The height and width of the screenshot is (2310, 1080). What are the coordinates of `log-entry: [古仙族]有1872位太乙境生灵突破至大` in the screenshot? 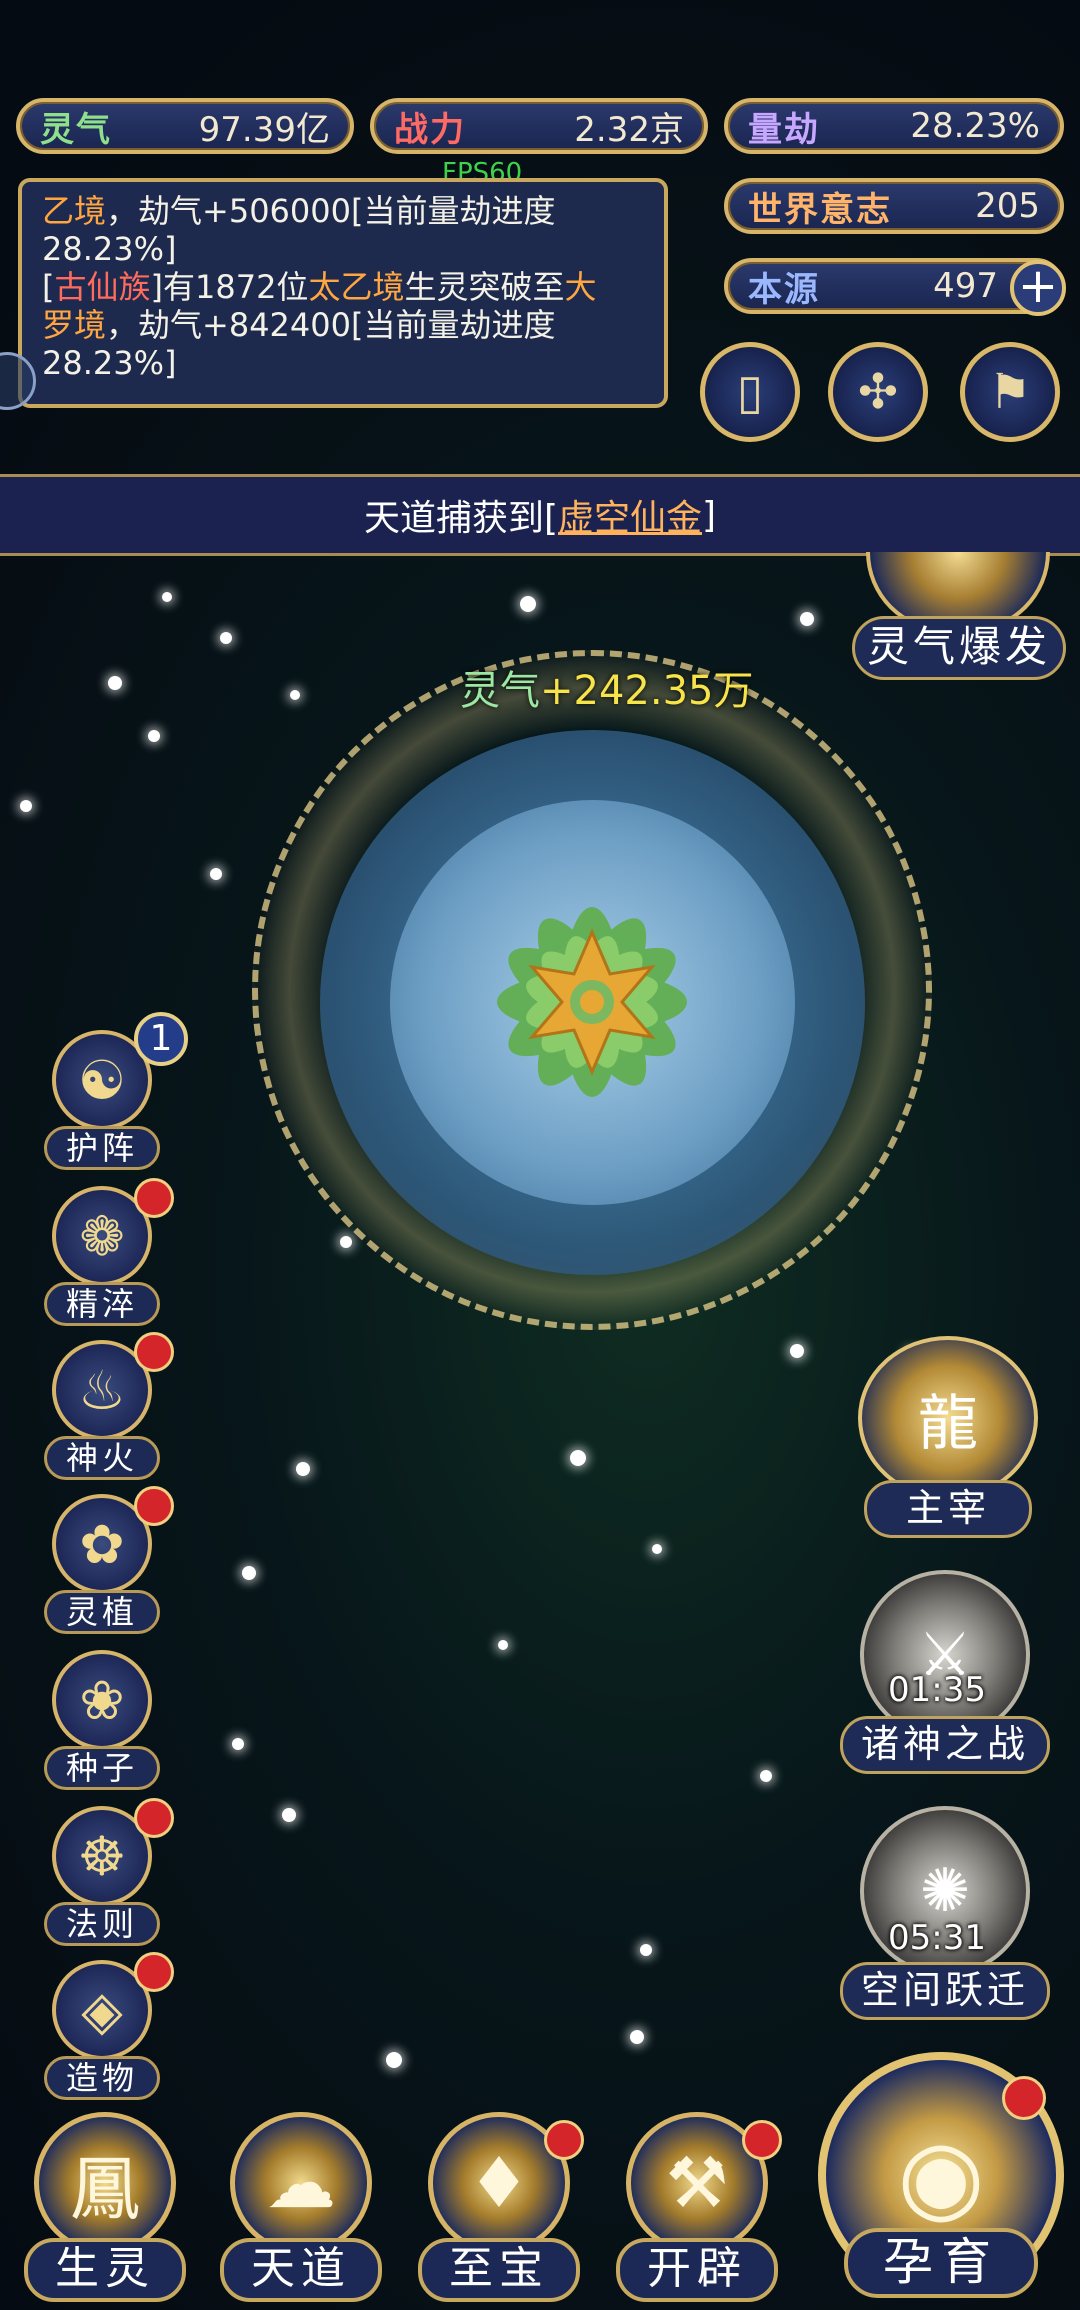 It's located at (343, 287).